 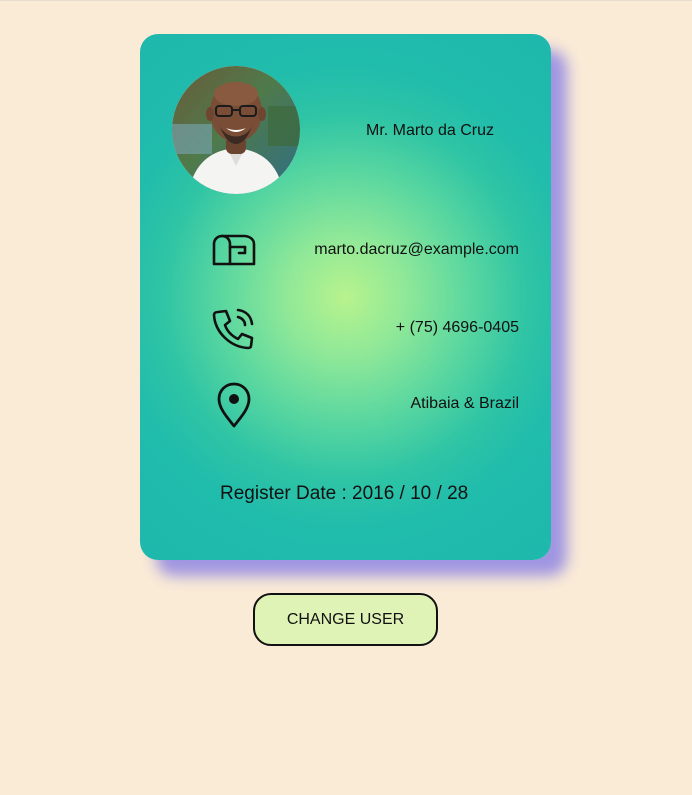 What do you see at coordinates (345, 619) in the screenshot?
I see `change-user-button: CHANGE USER` at bounding box center [345, 619].